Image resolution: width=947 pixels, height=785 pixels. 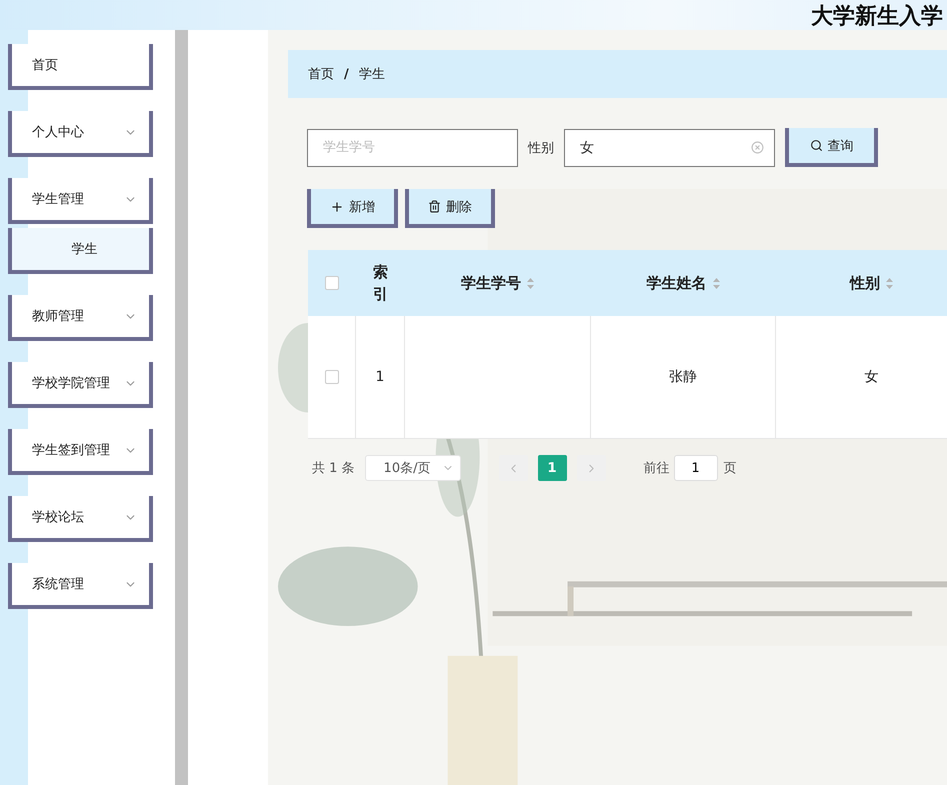 I want to click on column-header: 学生学号, so click(x=498, y=283).